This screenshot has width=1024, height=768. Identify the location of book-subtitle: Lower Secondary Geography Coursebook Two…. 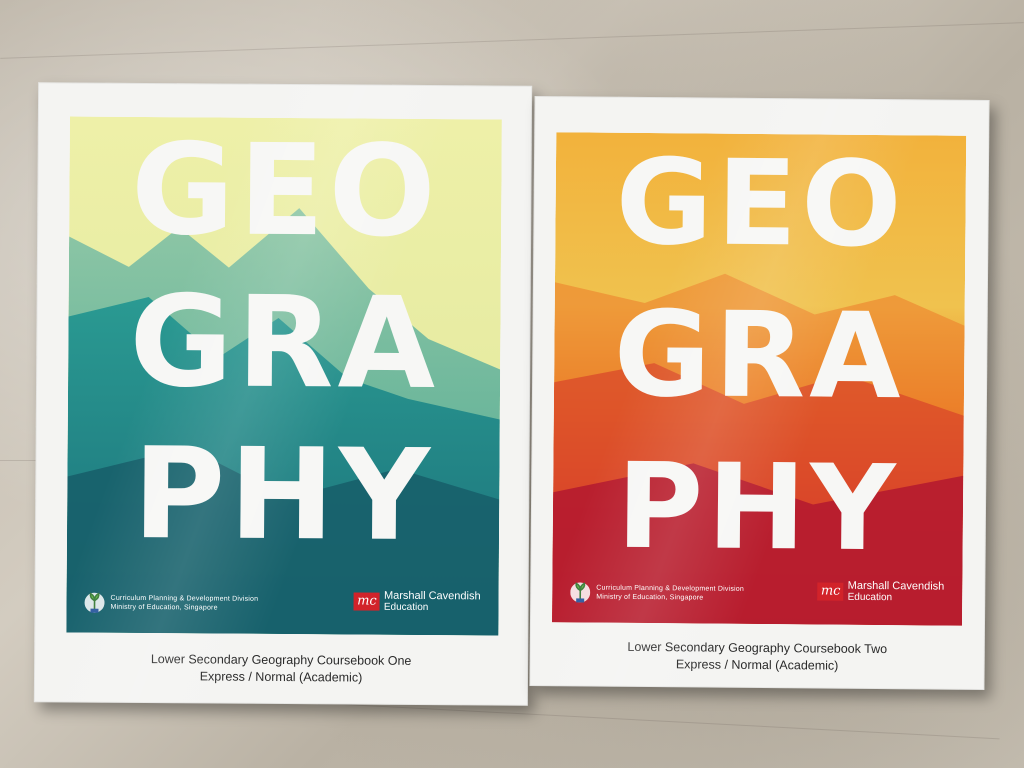
(757, 657).